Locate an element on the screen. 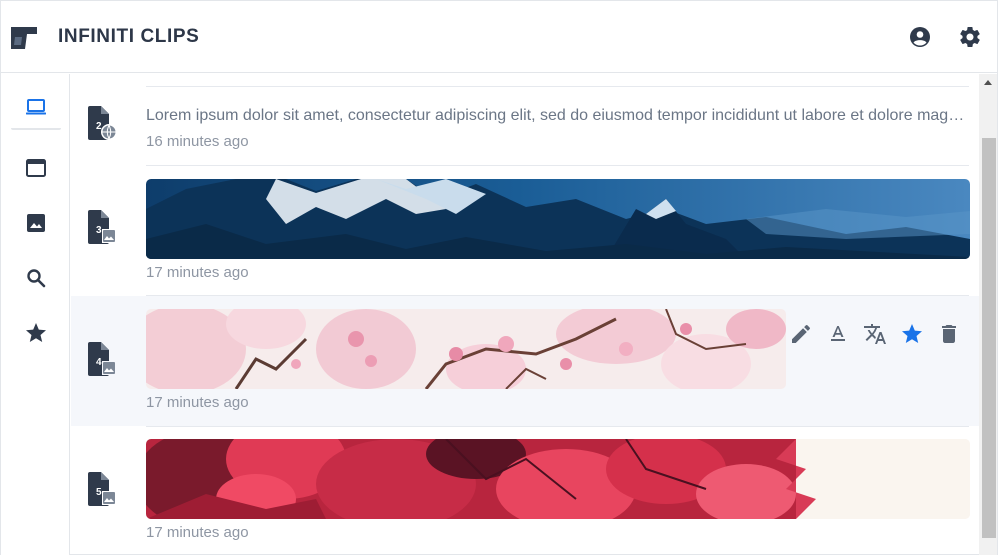  clip-image-red-leaves is located at coordinates (558, 479).